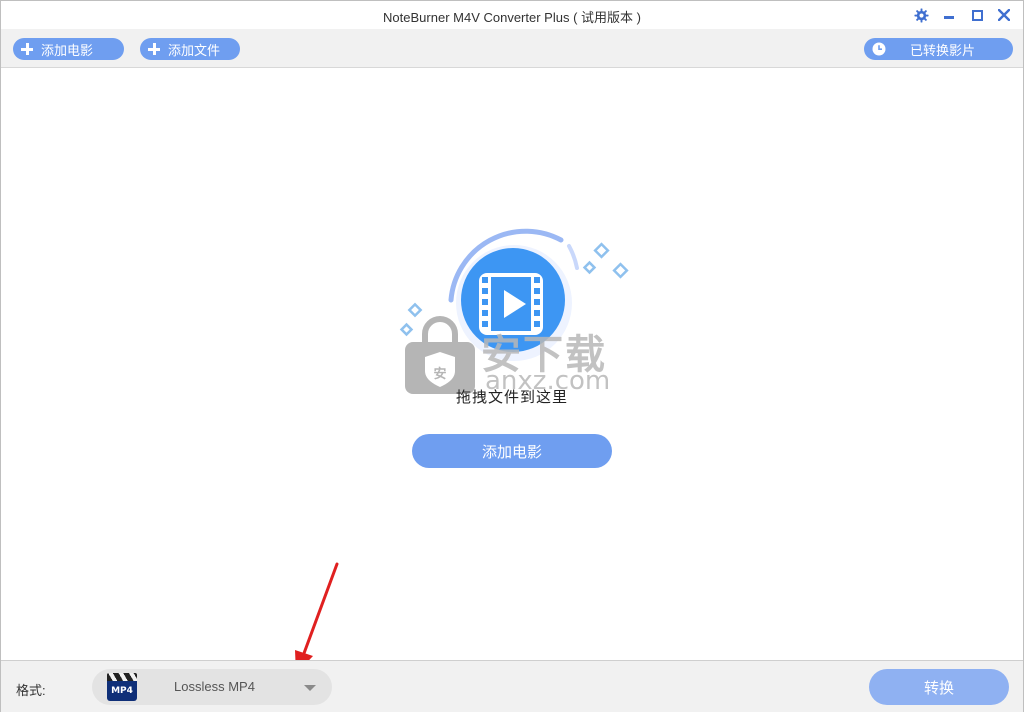  Describe the element at coordinates (520, 356) in the screenshot. I see `watermark: 安 安下载 anxz.com` at that location.